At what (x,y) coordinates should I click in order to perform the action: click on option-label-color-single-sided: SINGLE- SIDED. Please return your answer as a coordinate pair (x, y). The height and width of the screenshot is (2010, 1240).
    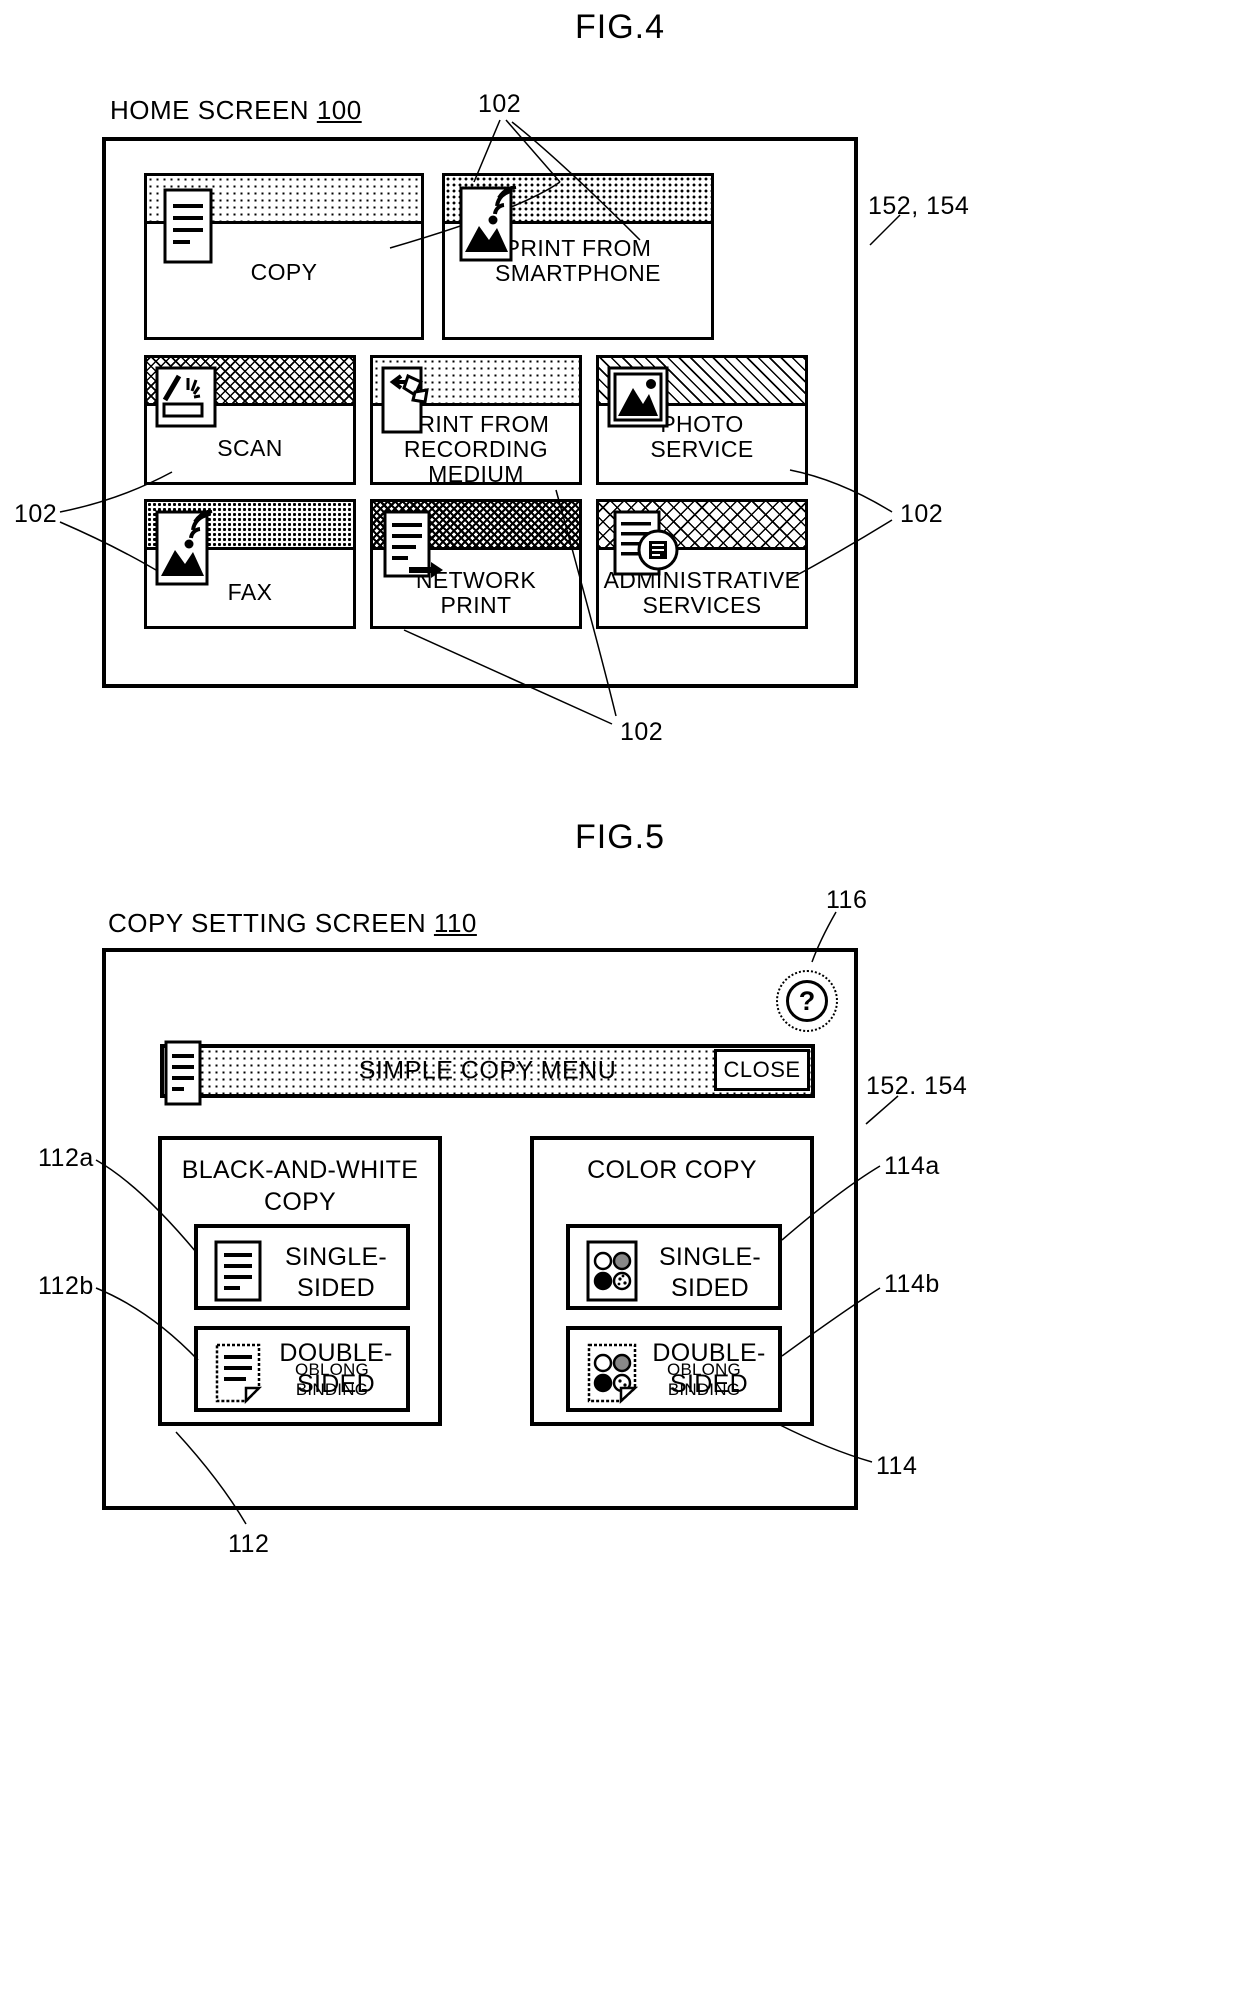
    Looking at the image, I should click on (710, 1272).